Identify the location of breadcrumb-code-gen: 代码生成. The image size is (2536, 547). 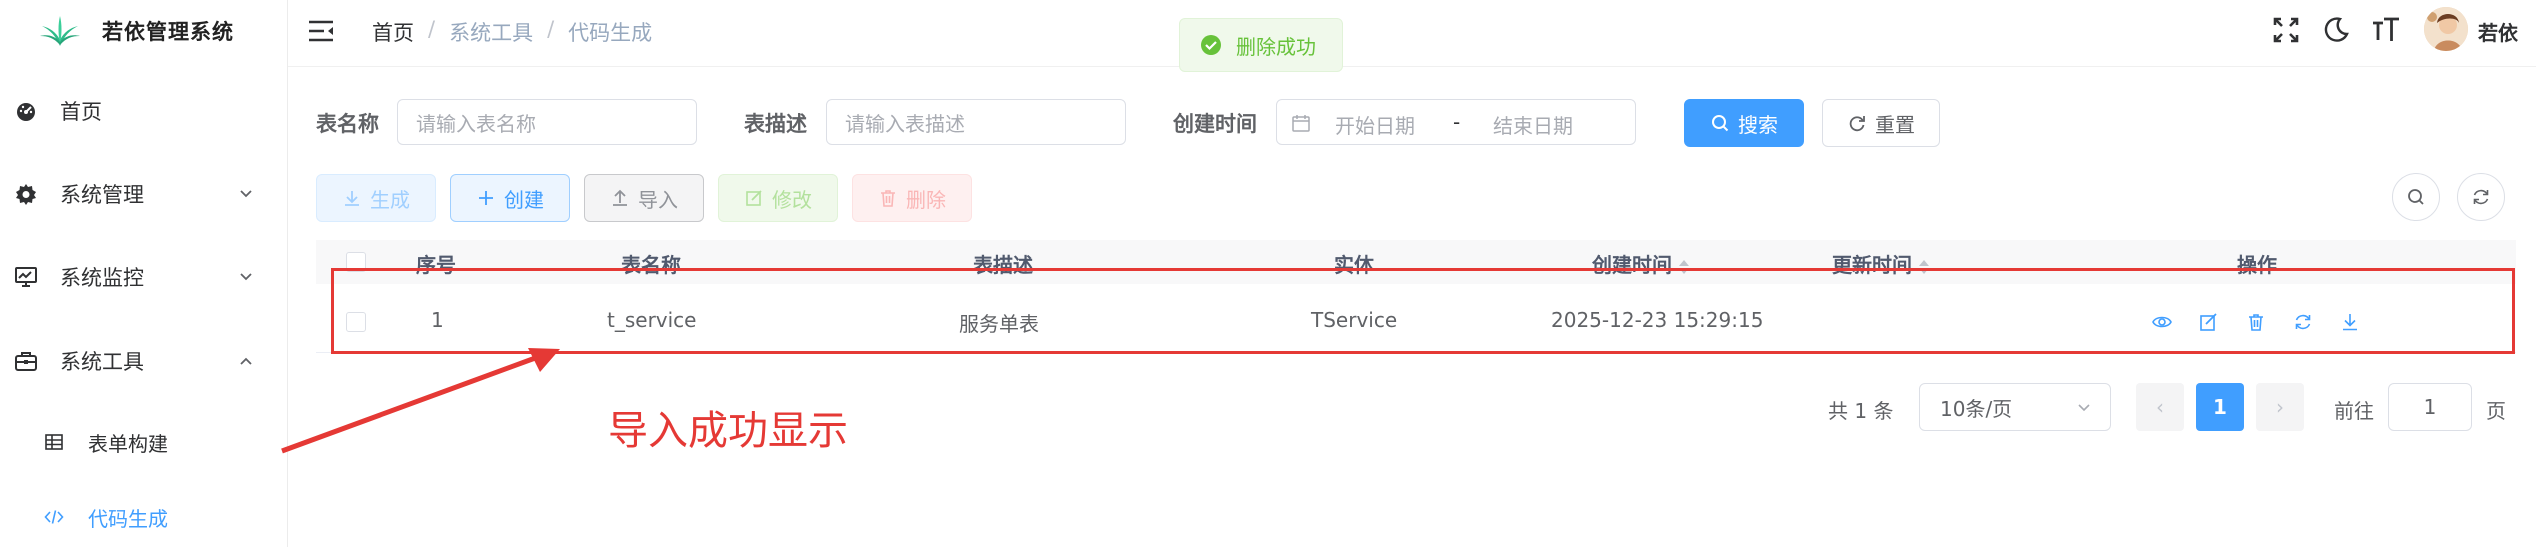
(610, 33).